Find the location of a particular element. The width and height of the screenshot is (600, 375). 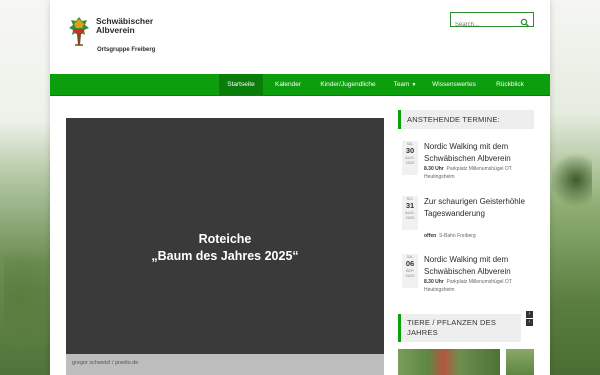

nav-item-kalender: Kalender is located at coordinates (288, 84).